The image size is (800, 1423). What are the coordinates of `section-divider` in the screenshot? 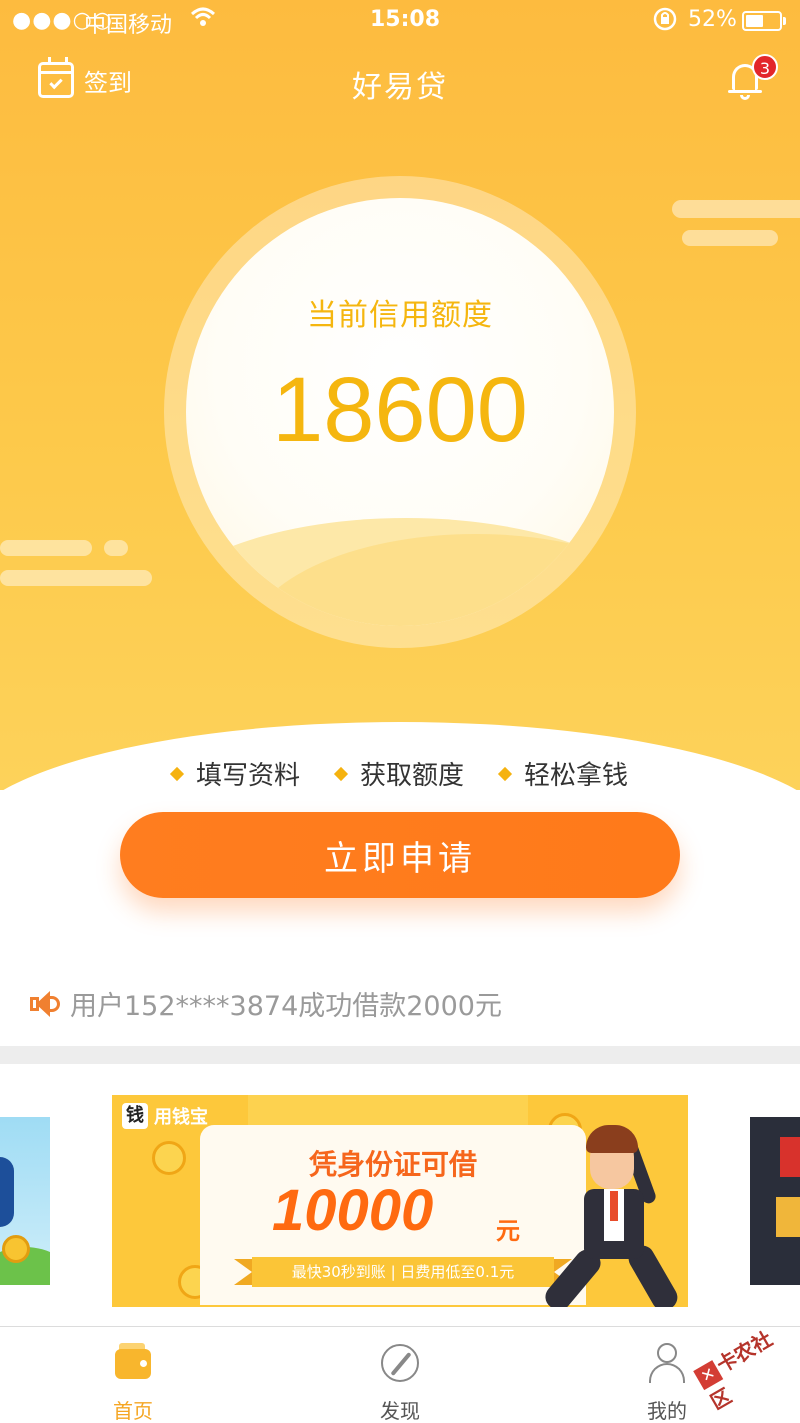 It's located at (400, 1055).